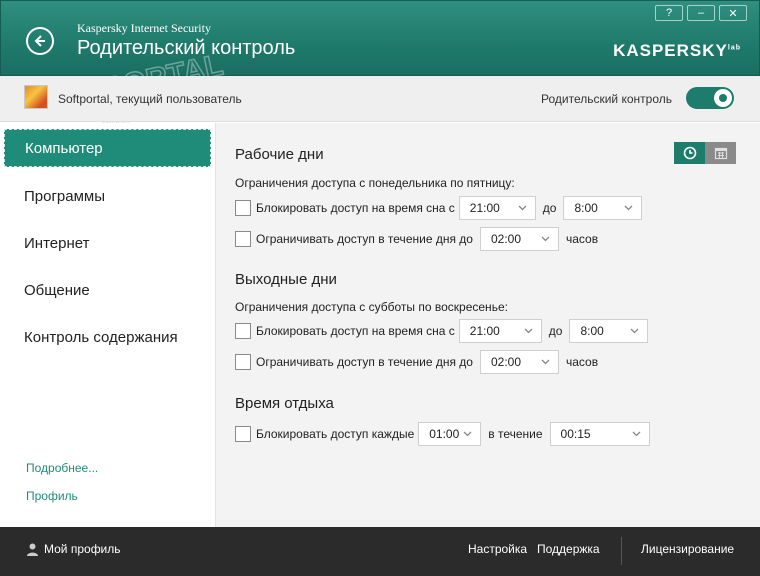 This screenshot has width=760, height=576. What do you see at coordinates (733, 13) in the screenshot?
I see `close-button: ✕` at bounding box center [733, 13].